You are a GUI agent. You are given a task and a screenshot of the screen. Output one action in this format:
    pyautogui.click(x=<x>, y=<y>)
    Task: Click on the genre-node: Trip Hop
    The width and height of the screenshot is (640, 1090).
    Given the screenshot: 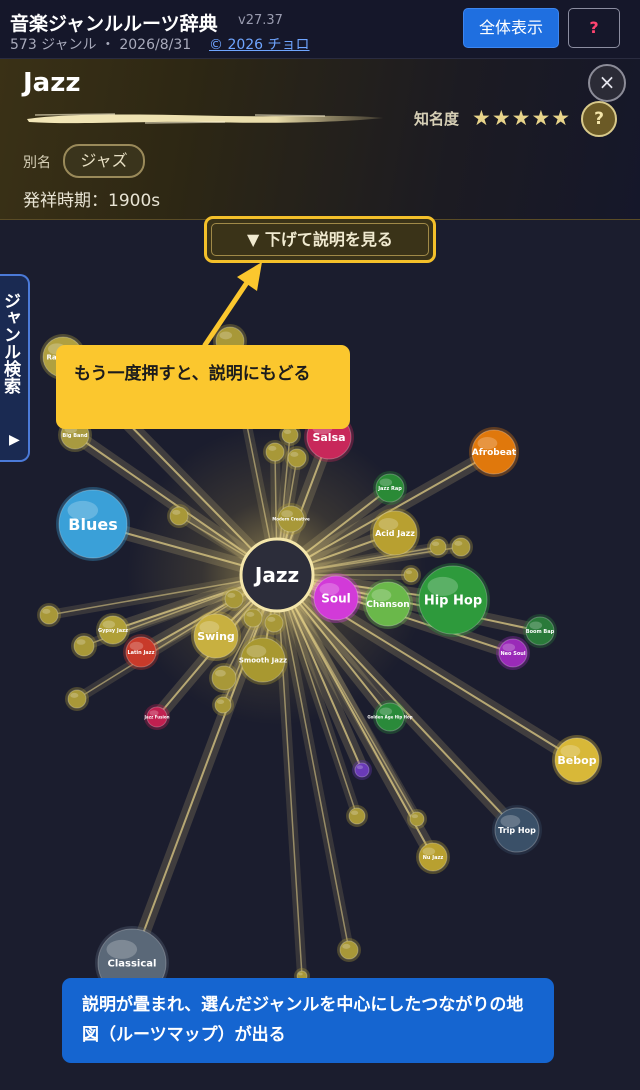 What is the action you would take?
    pyautogui.click(x=517, y=830)
    